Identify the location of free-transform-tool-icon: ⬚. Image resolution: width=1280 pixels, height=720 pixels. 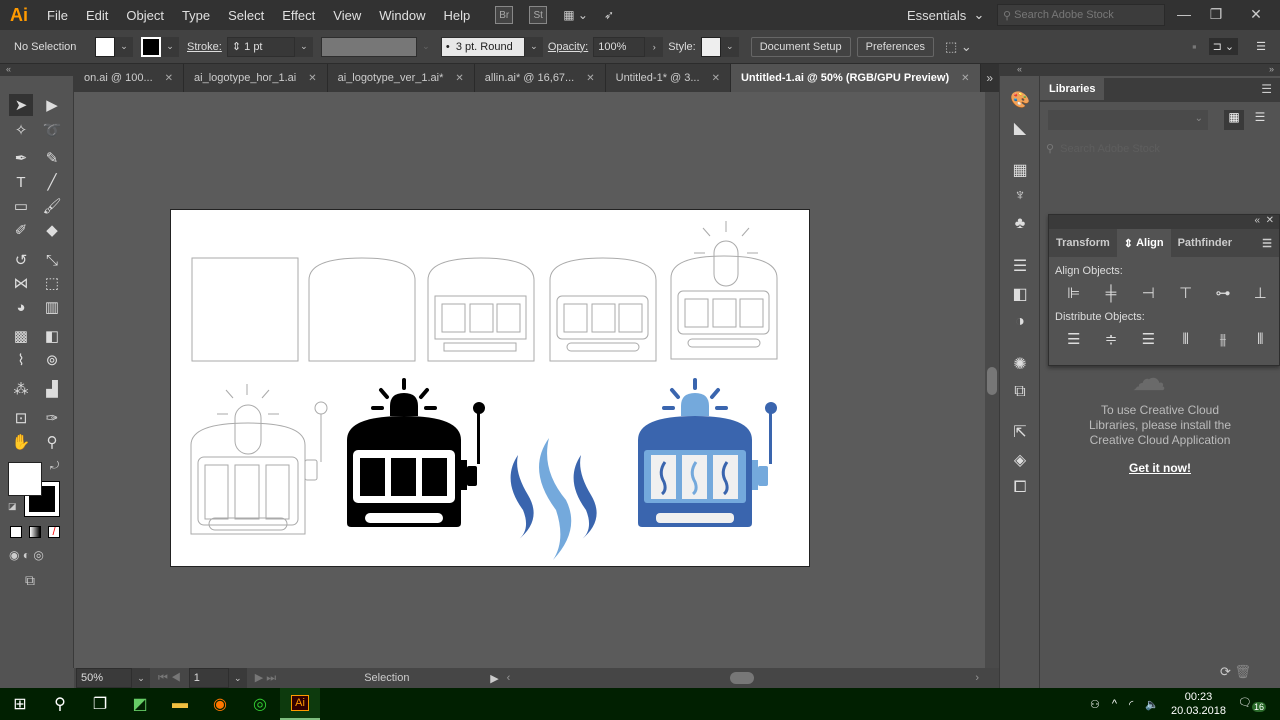
(52, 283).